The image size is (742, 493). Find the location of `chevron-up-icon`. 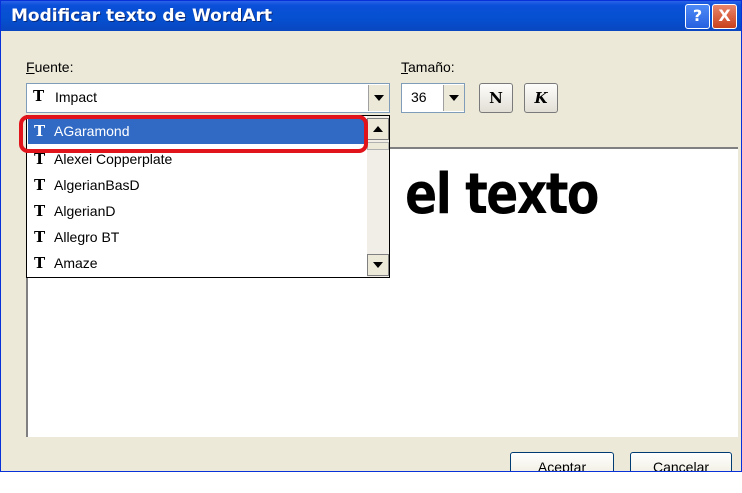

chevron-up-icon is located at coordinates (378, 129).